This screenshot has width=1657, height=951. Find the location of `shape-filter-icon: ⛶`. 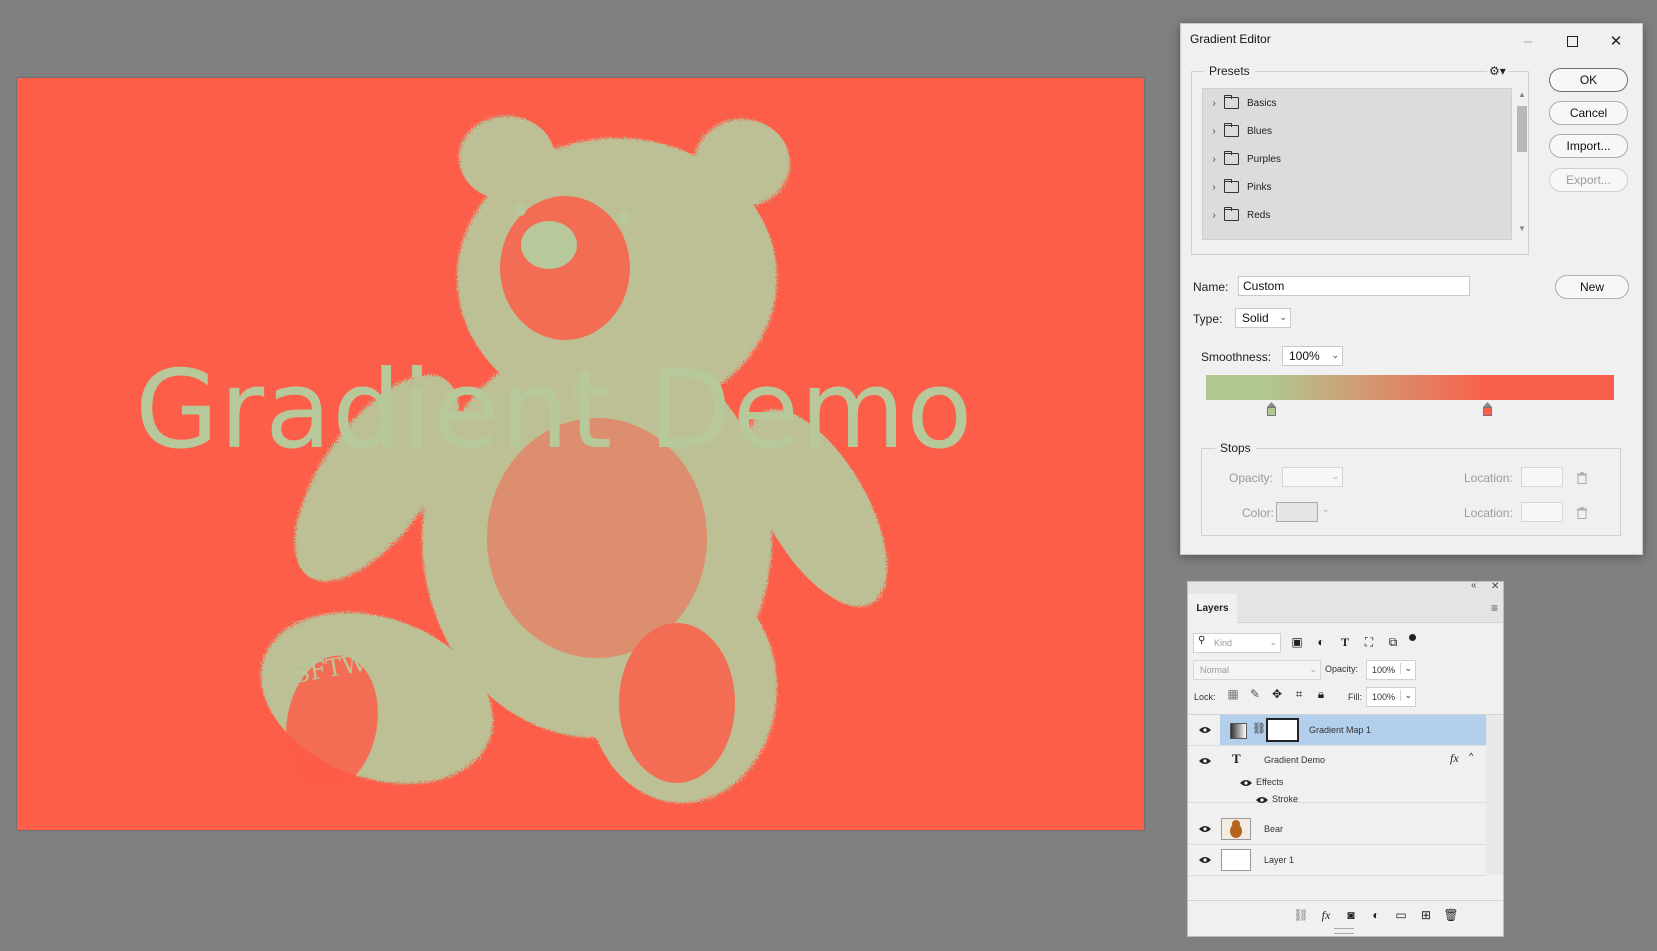

shape-filter-icon: ⛶ is located at coordinates (1369, 642).